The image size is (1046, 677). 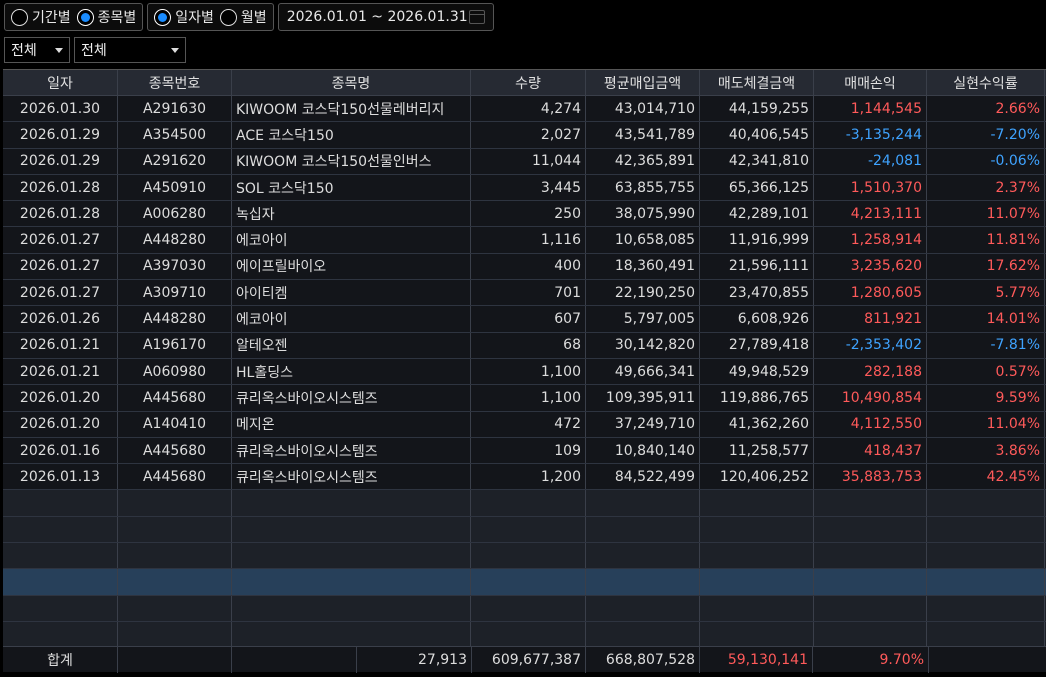 What do you see at coordinates (529, 660) in the screenshot?
I see `total-avg-buy: 609,677,387` at bounding box center [529, 660].